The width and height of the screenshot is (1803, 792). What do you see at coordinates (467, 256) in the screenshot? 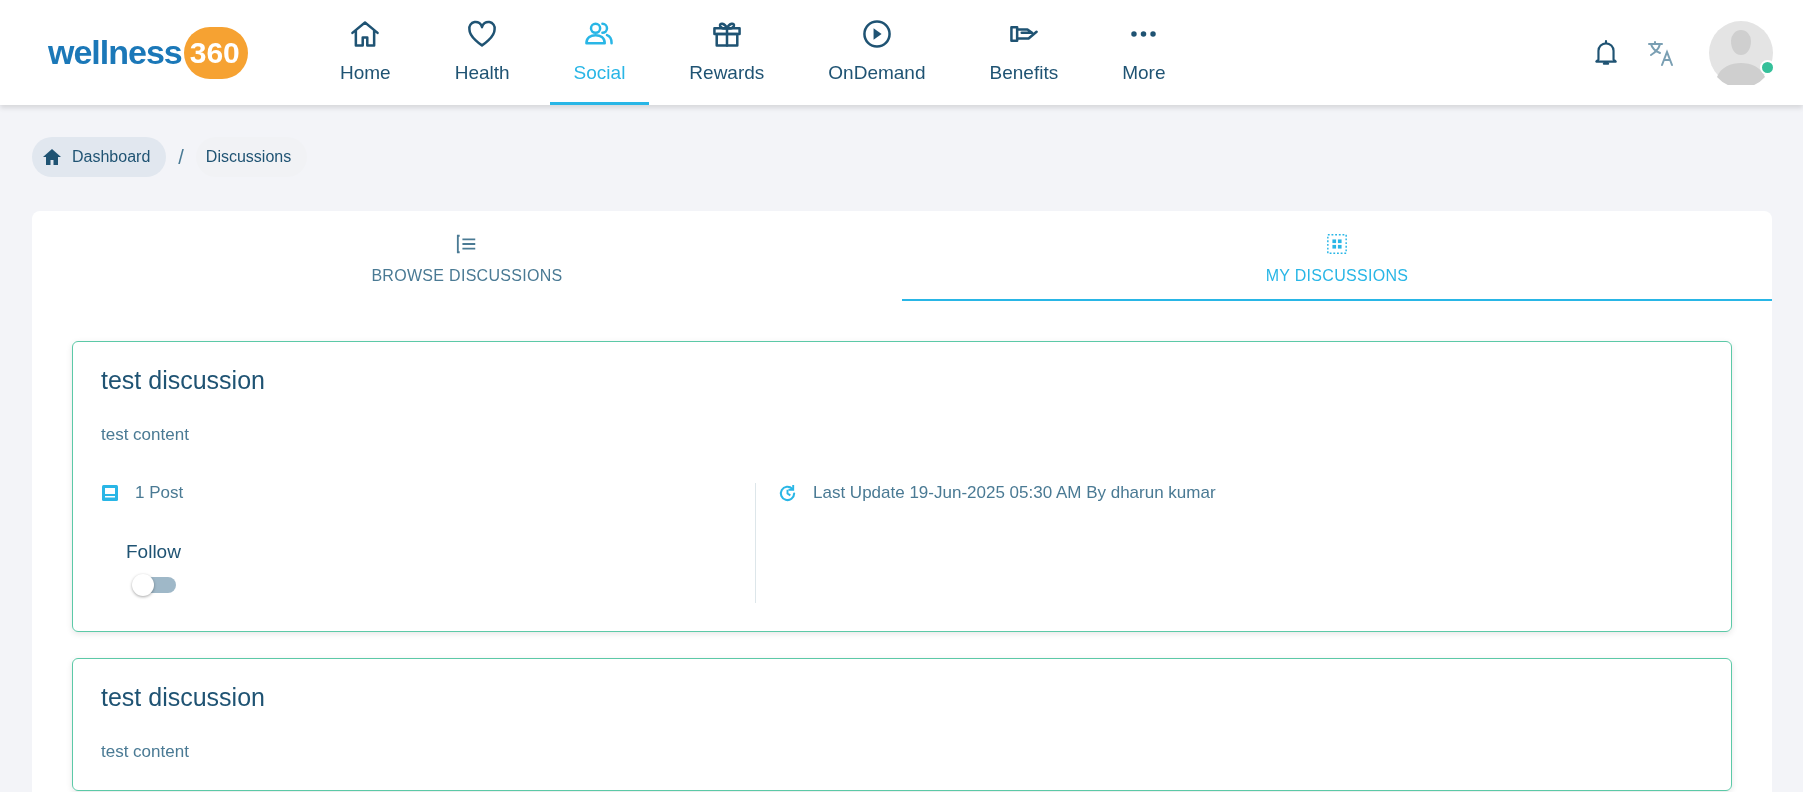
I see `tab: BROWSE DISCUSSIONS` at bounding box center [467, 256].